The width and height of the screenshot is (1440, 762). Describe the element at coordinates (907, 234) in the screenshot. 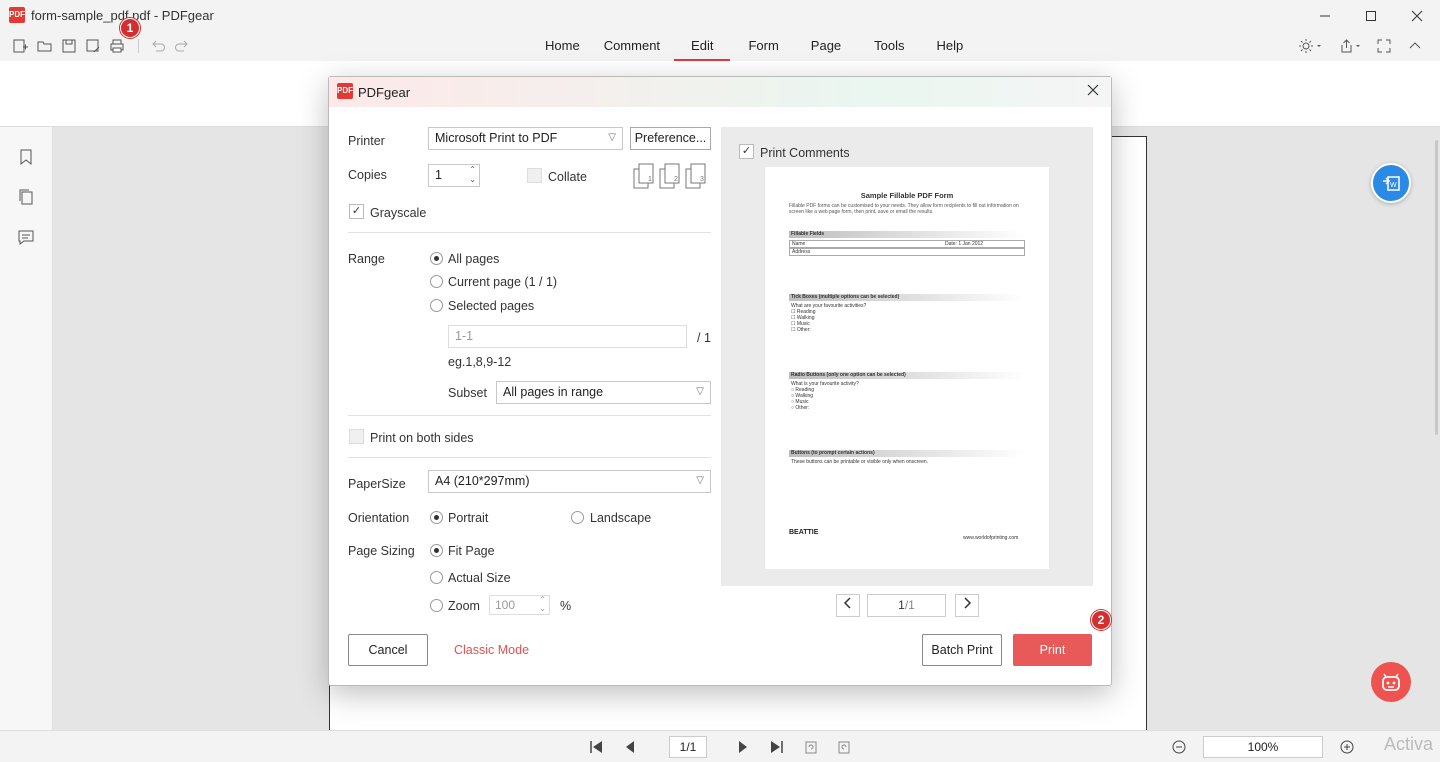

I see `sheet-section-1: Fillable Fields` at that location.